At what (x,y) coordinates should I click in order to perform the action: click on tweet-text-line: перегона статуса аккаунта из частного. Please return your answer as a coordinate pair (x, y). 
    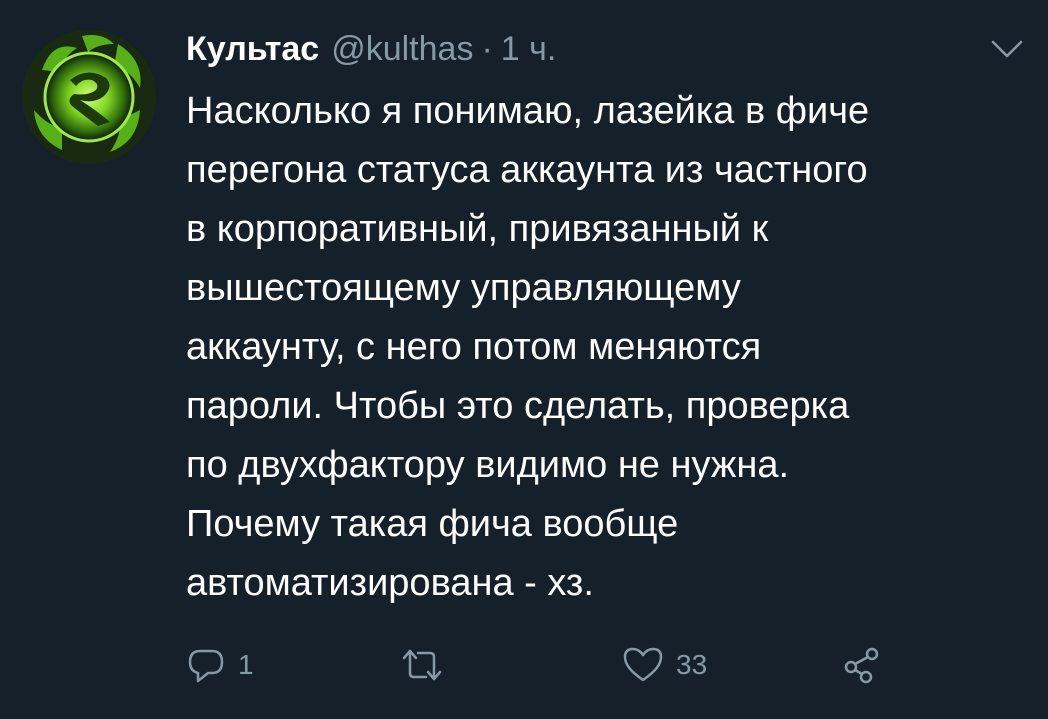
    Looking at the image, I should click on (527, 170).